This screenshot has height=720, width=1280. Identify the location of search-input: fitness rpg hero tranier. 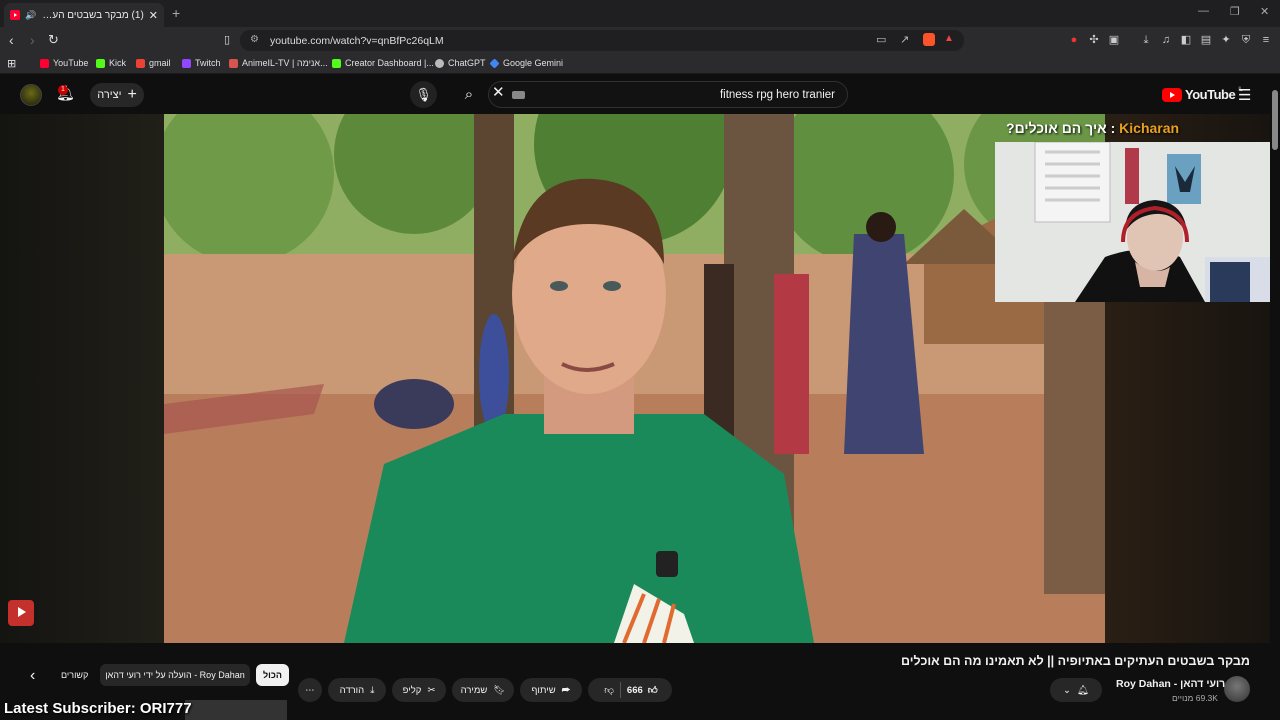
(668, 94).